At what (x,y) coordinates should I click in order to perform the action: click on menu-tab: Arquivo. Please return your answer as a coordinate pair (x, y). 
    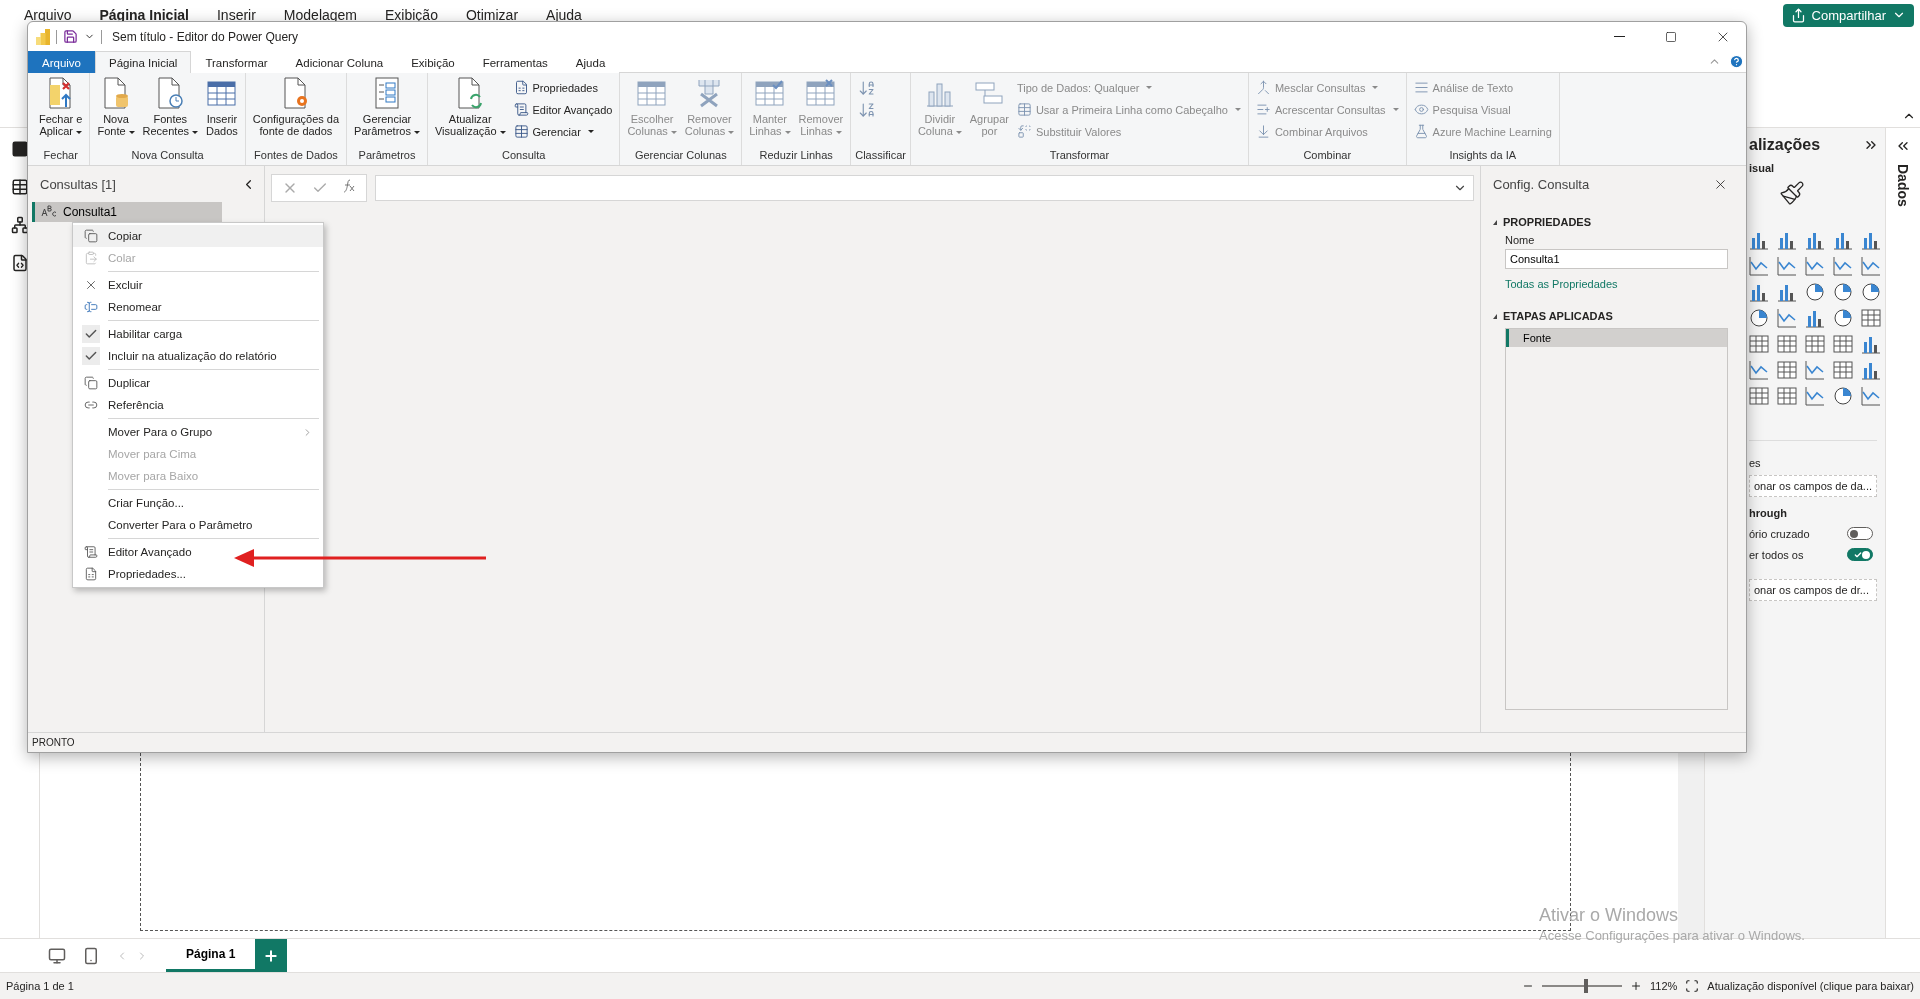
    Looking at the image, I should click on (48, 15).